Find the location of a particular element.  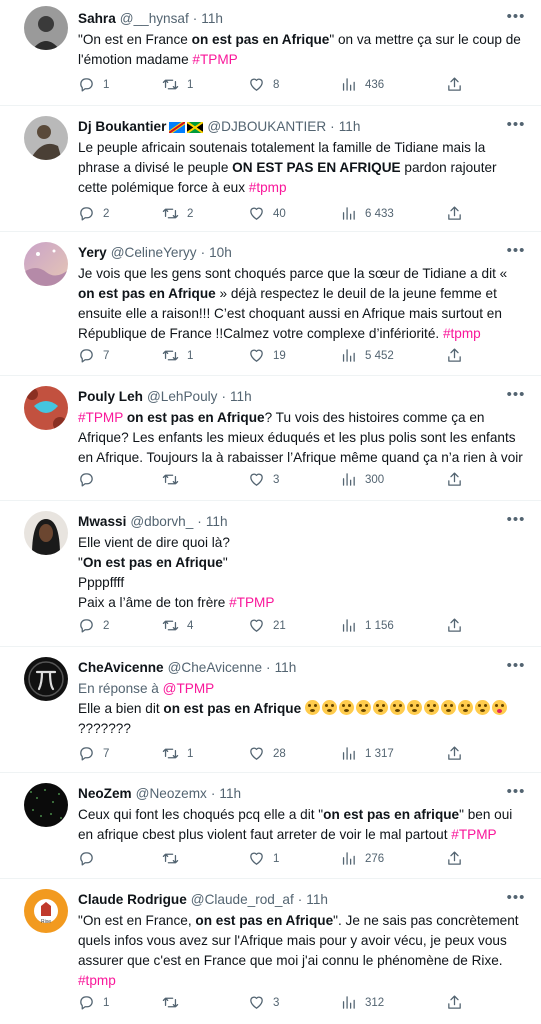

text-segment: "On est en France is located at coordinates (135, 39).